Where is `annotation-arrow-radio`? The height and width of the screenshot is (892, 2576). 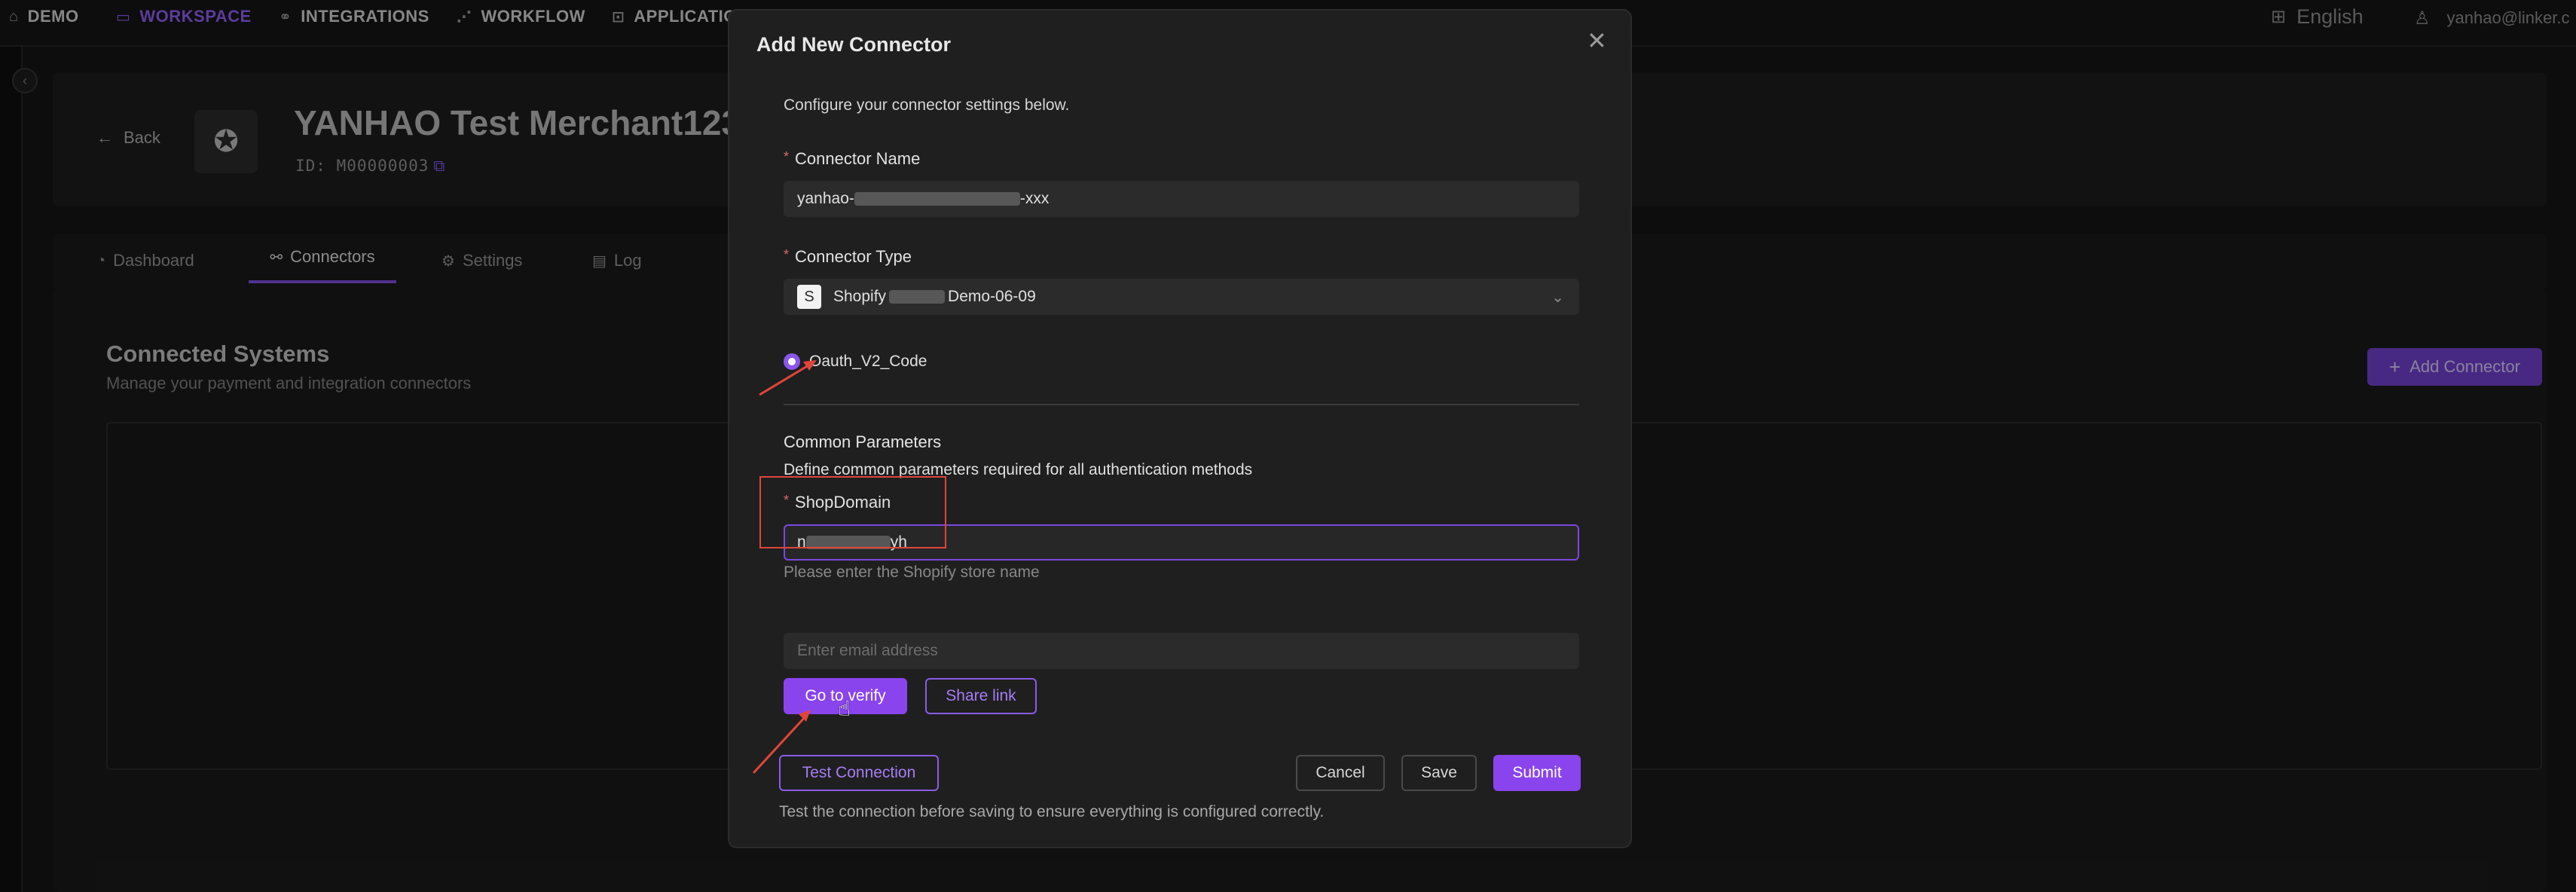 annotation-arrow-radio is located at coordinates (788, 378).